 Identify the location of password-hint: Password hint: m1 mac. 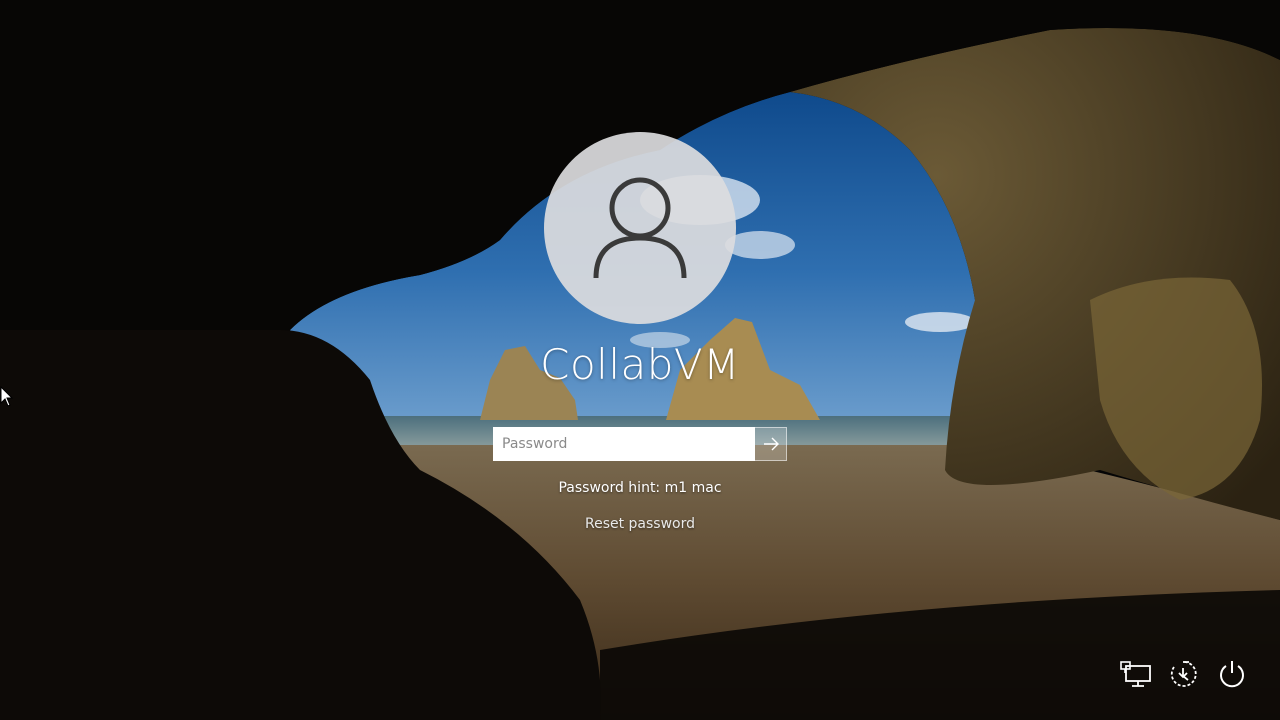
(640, 488).